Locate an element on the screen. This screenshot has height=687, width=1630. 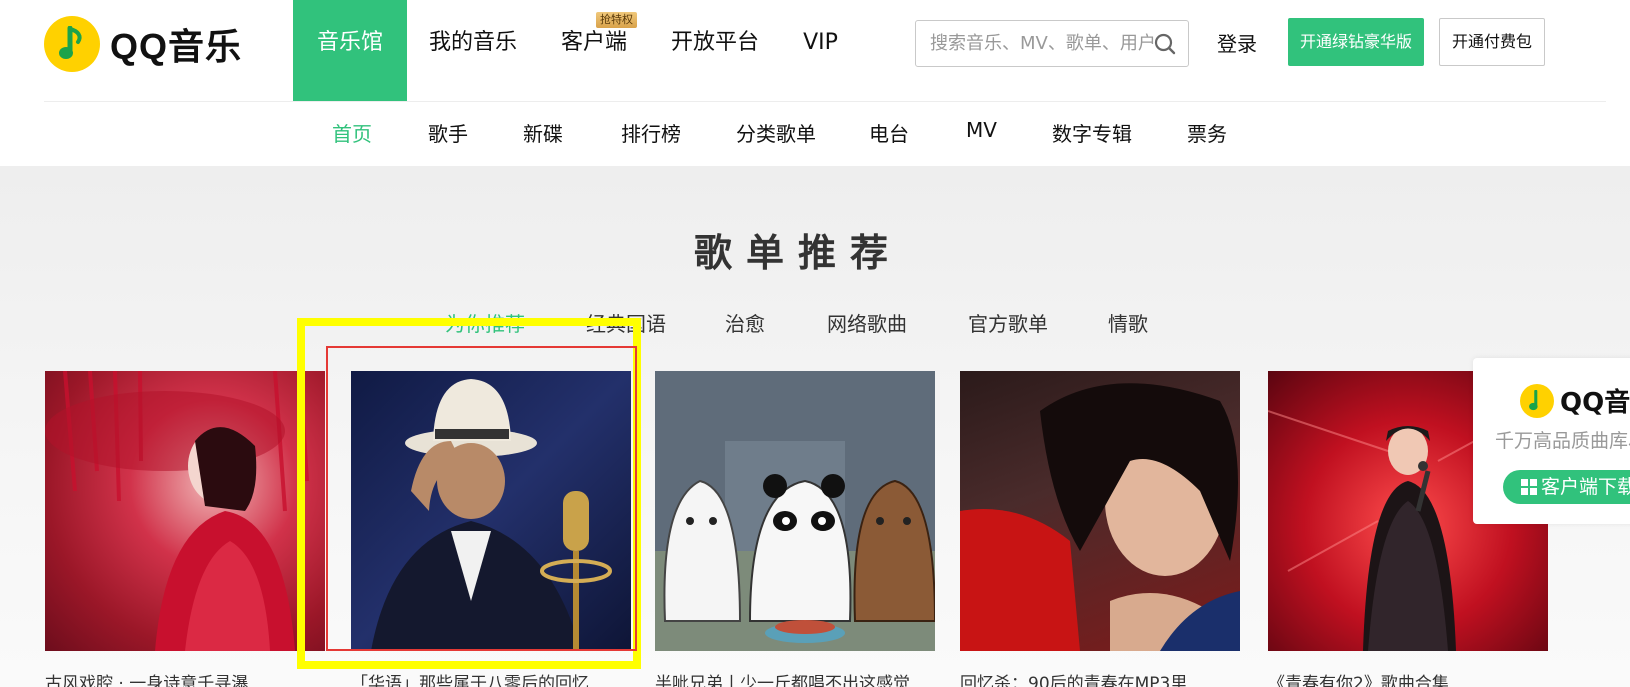
search-box is located at coordinates (1052, 43).